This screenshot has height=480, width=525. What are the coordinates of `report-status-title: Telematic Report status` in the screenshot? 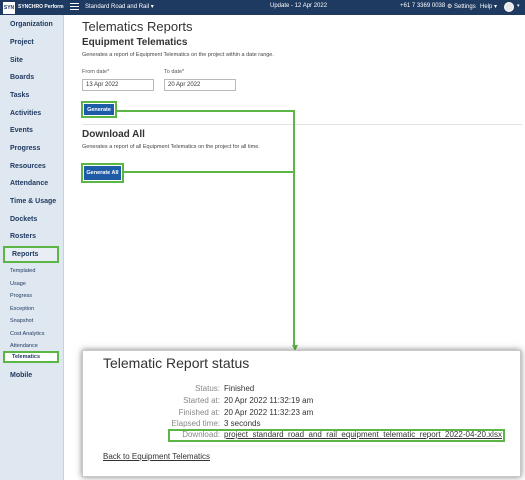 It's located at (176, 363).